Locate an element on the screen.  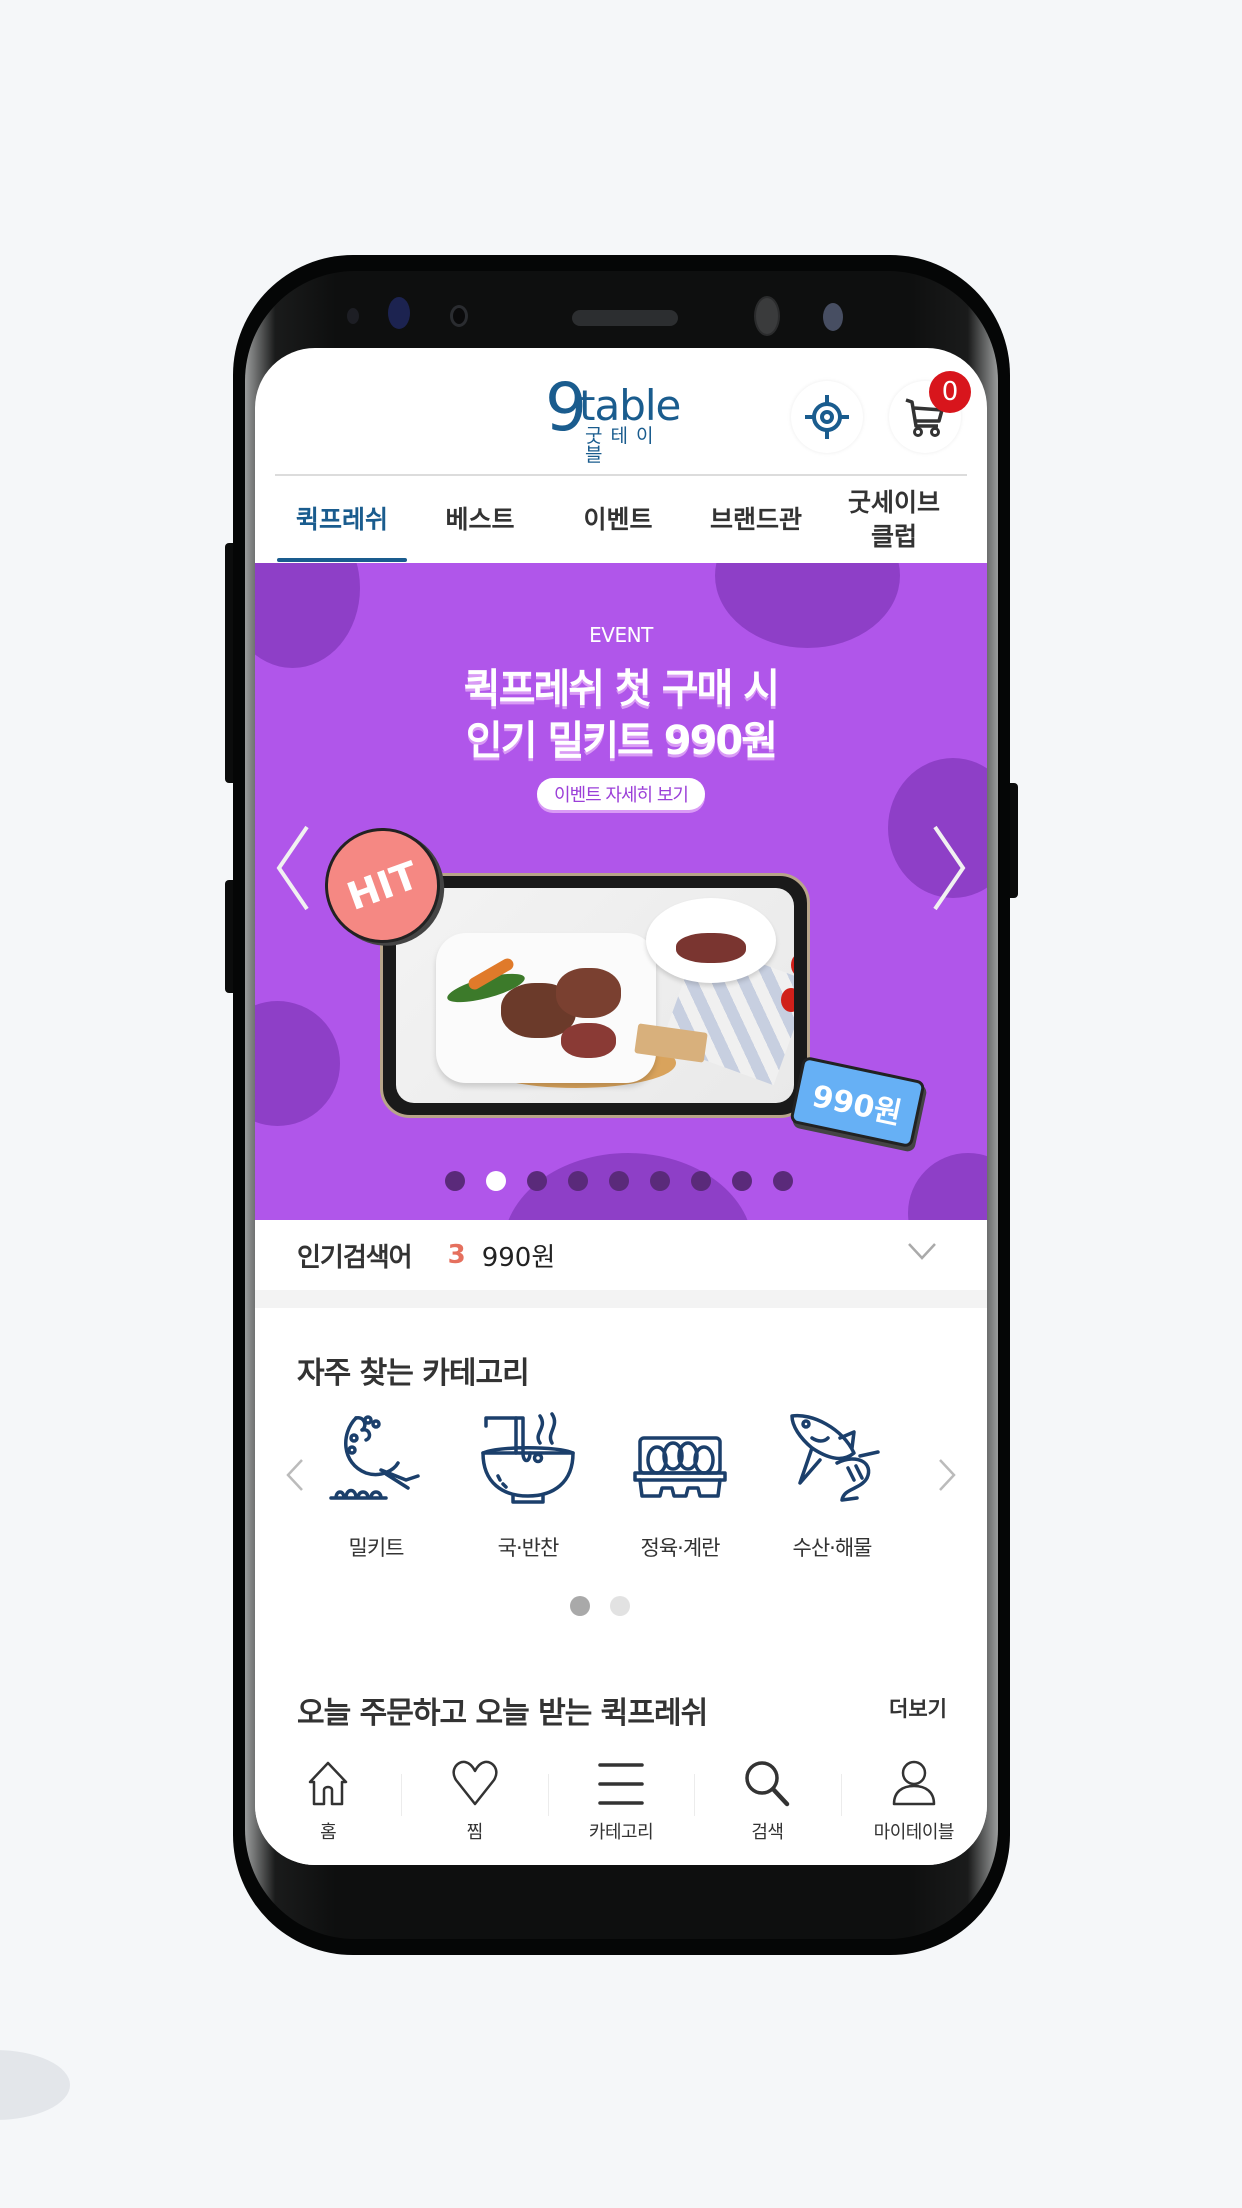
category-label: 정육·계란 is located at coordinates (680, 1548).